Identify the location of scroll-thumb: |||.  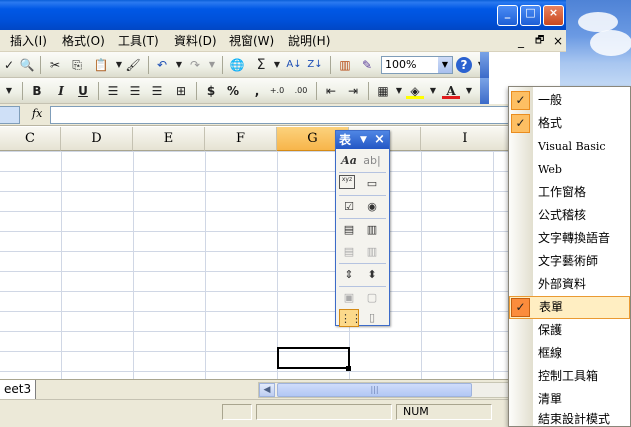
(374, 390).